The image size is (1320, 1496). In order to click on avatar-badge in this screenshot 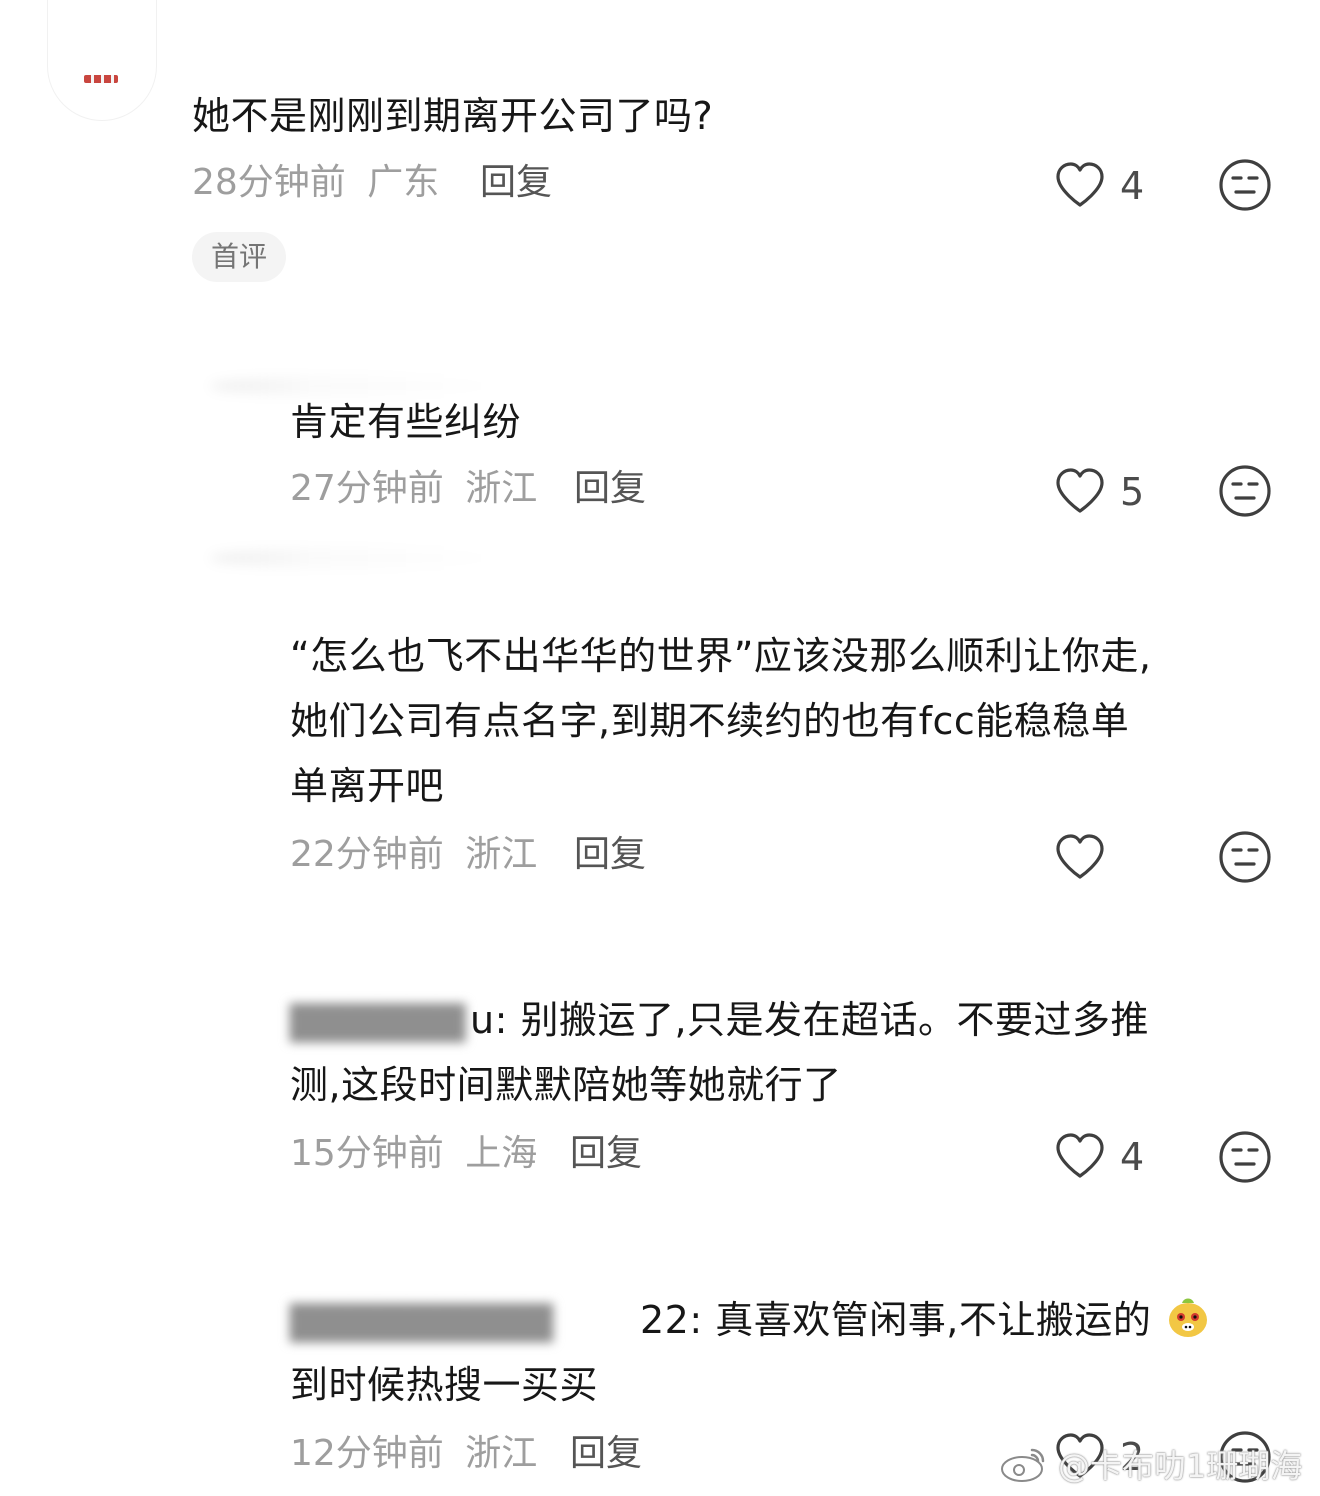, I will do `click(101, 79)`.